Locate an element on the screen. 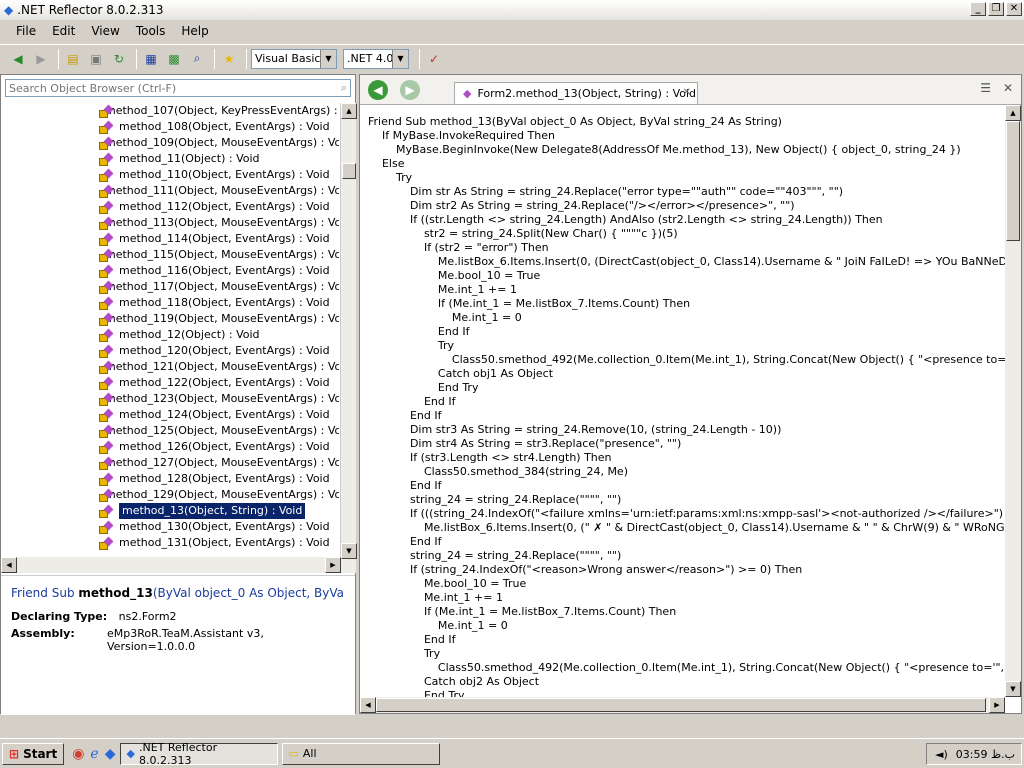  code-line: Try is located at coordinates (390, 177).